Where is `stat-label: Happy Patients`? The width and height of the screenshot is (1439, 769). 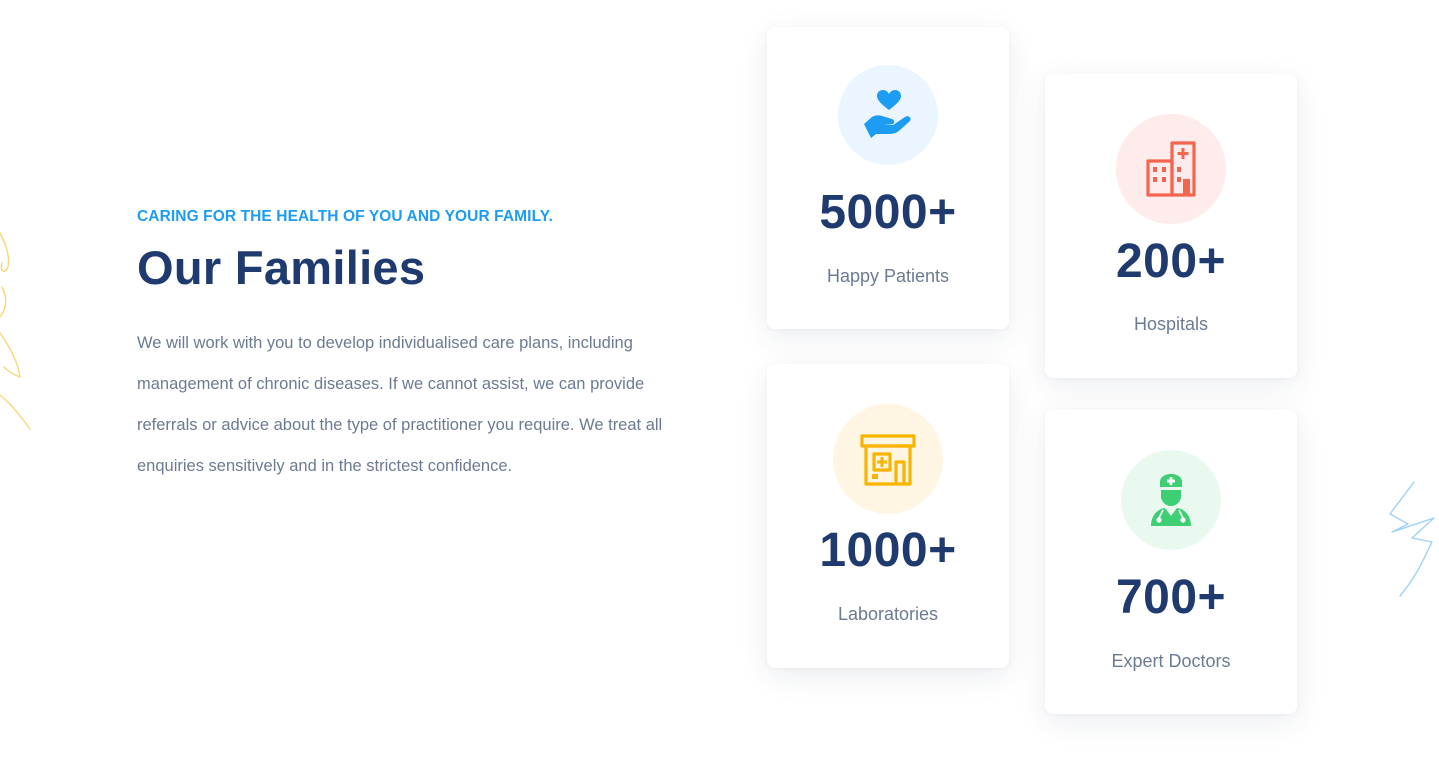 stat-label: Happy Patients is located at coordinates (888, 276).